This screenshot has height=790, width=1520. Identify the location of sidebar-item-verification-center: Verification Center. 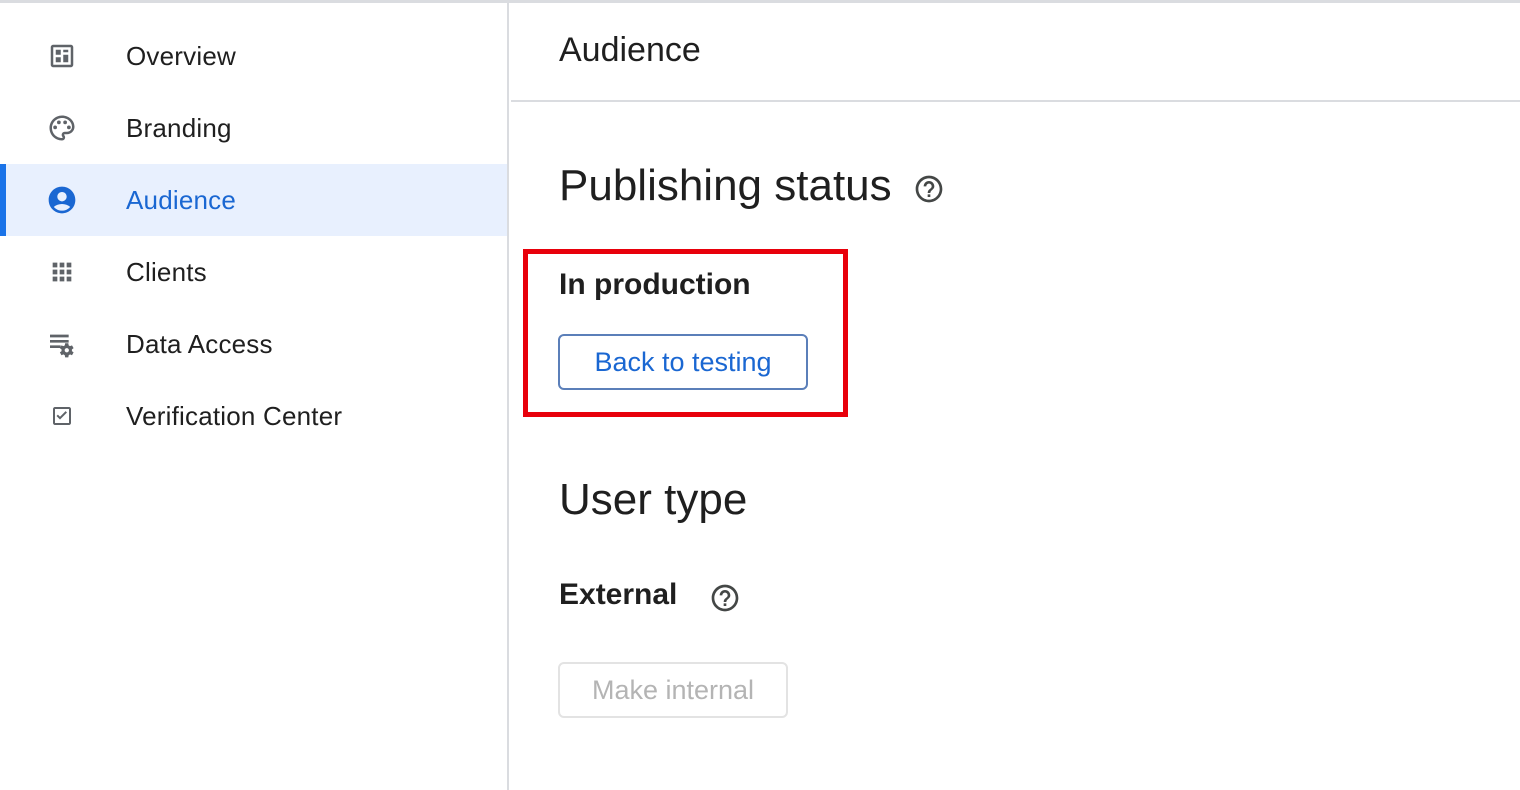
(253, 416).